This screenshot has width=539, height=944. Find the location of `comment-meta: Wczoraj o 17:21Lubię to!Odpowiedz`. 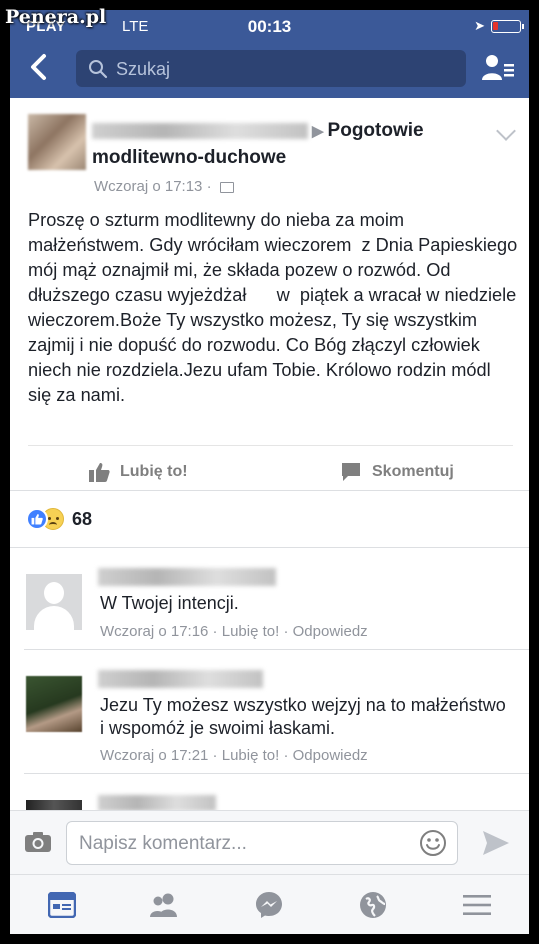

comment-meta: Wczoraj o 17:21Lubię to!Odpowiedz is located at coordinates (234, 755).